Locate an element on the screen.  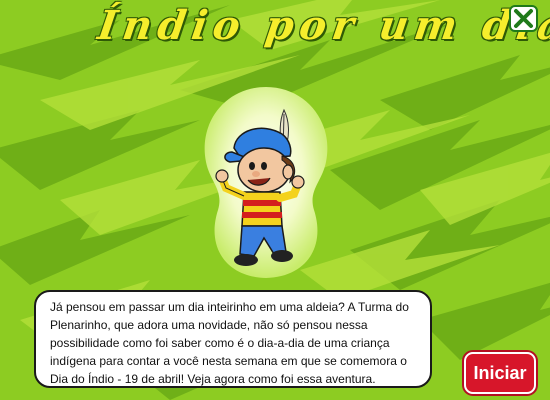
indian-boy-character is located at coordinates (260, 187).